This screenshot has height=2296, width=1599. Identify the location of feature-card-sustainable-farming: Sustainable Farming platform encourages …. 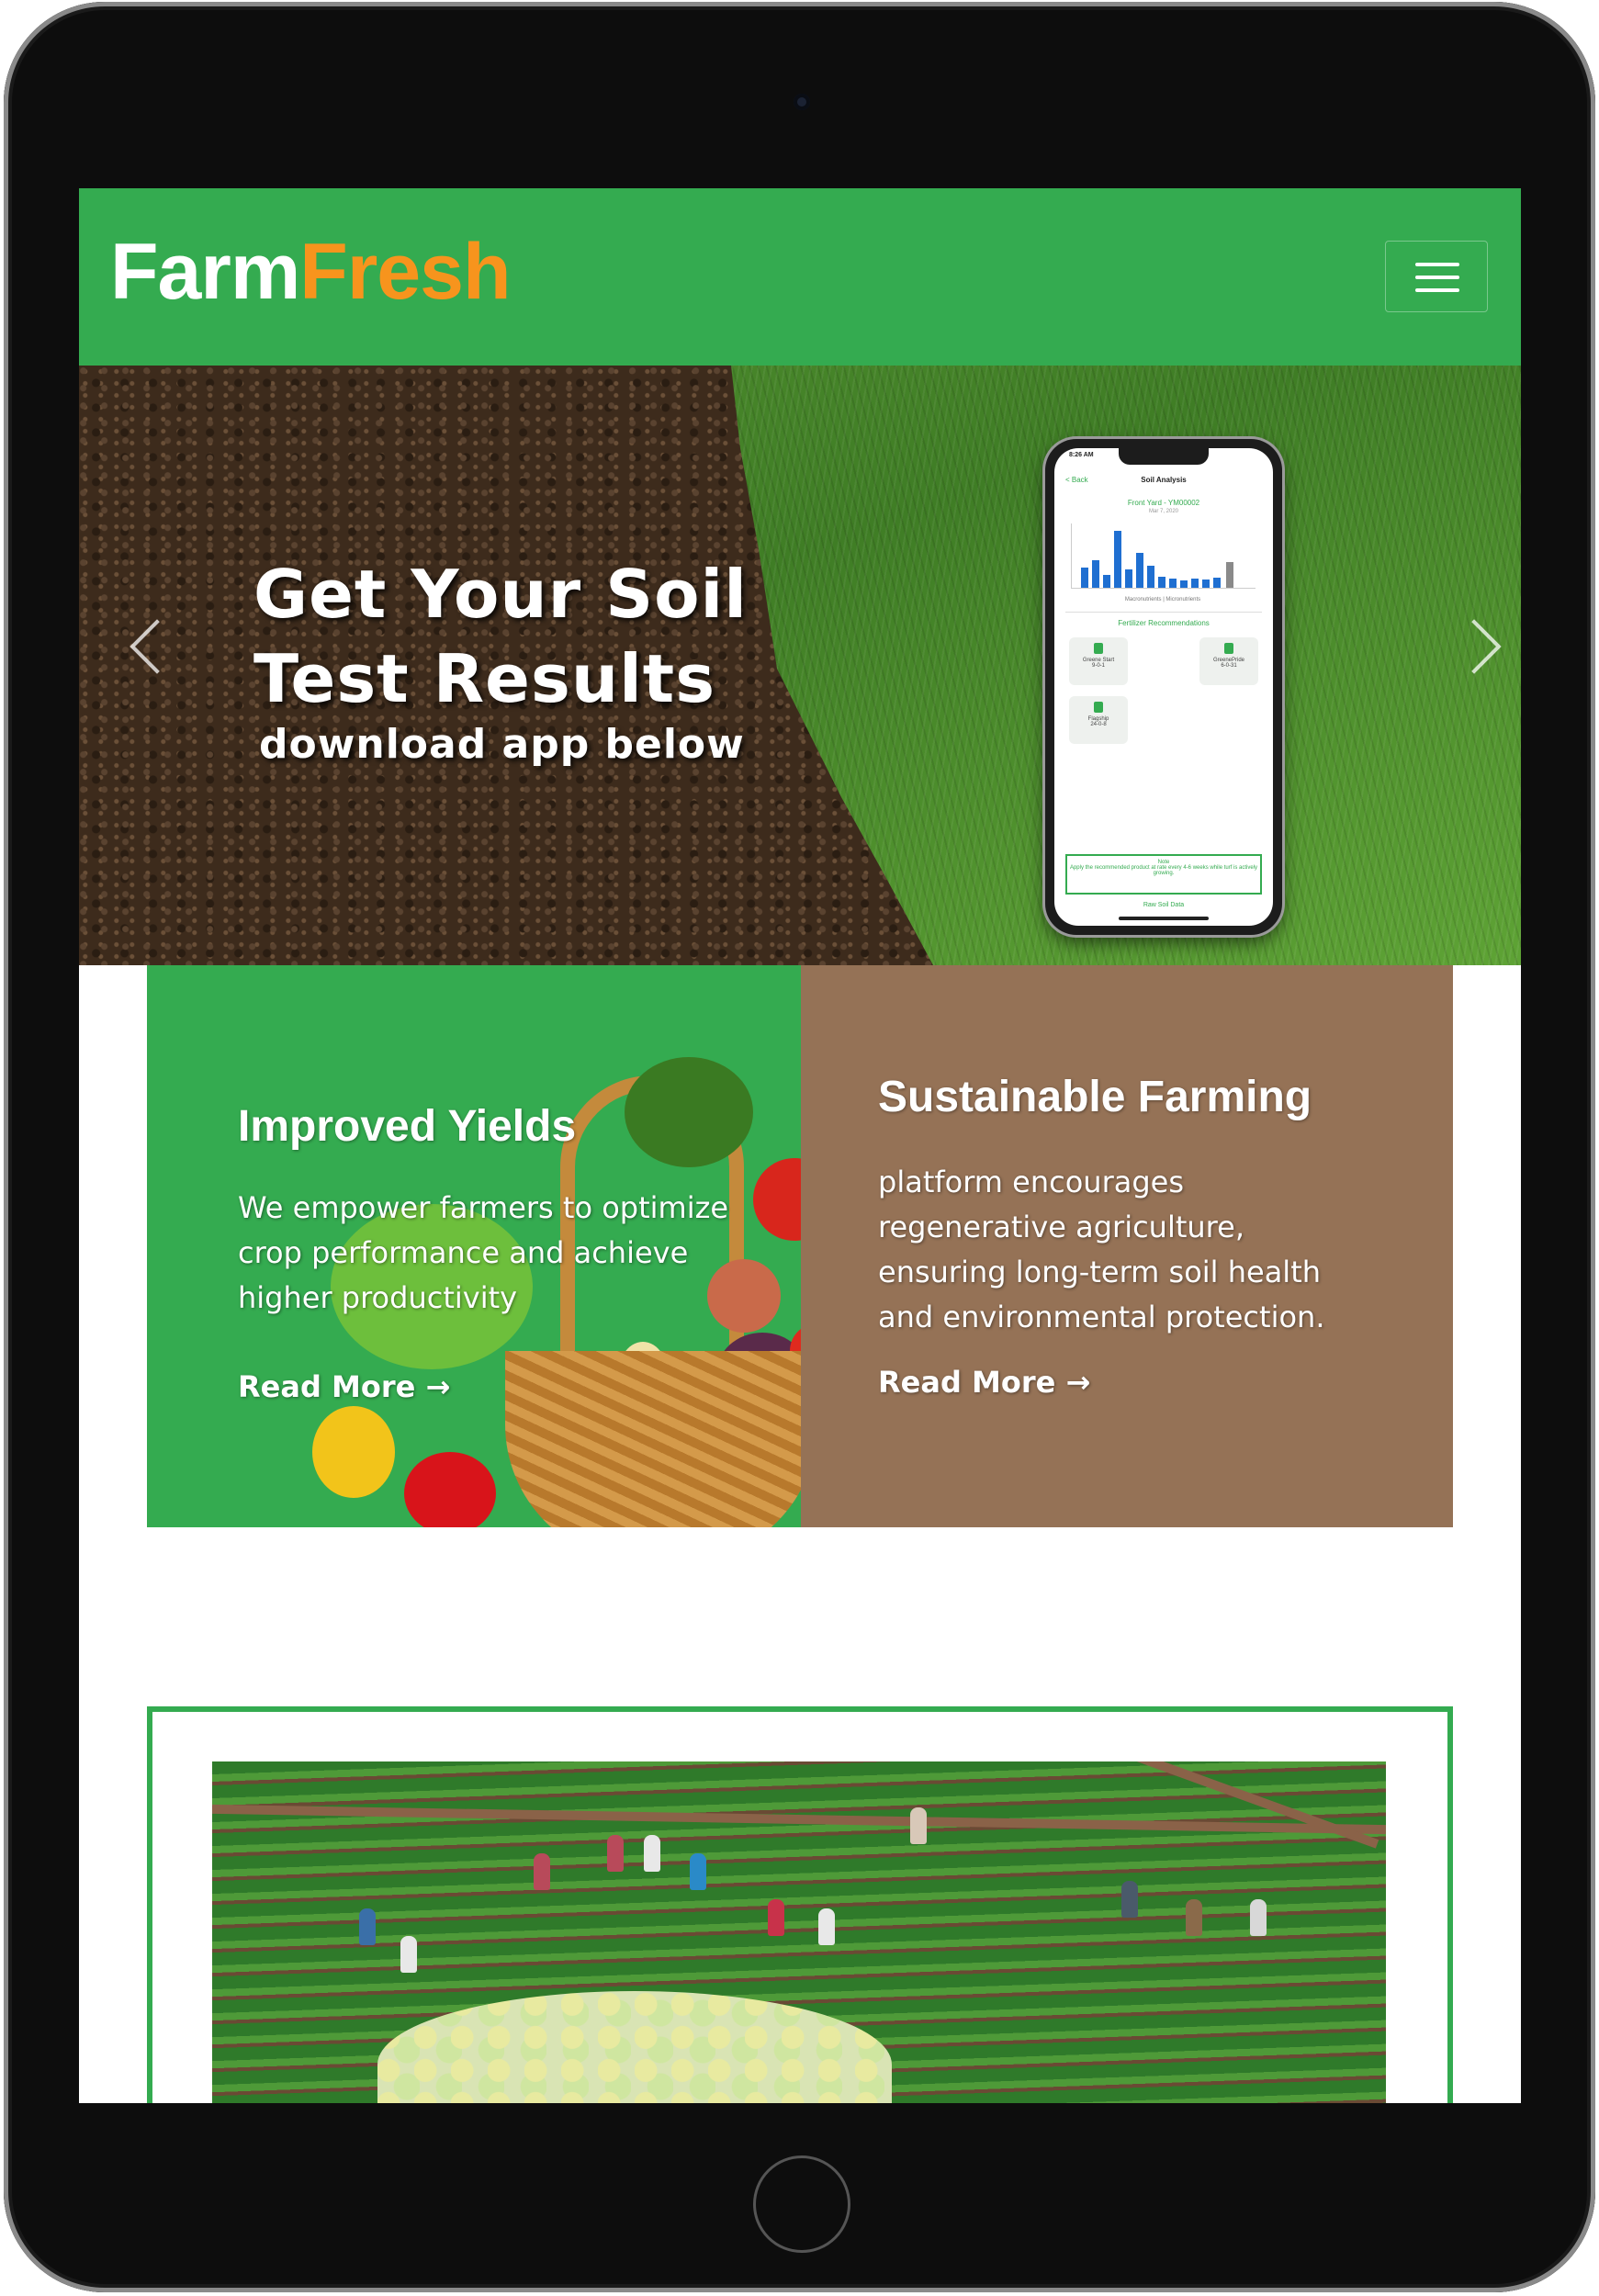
(1127, 1246).